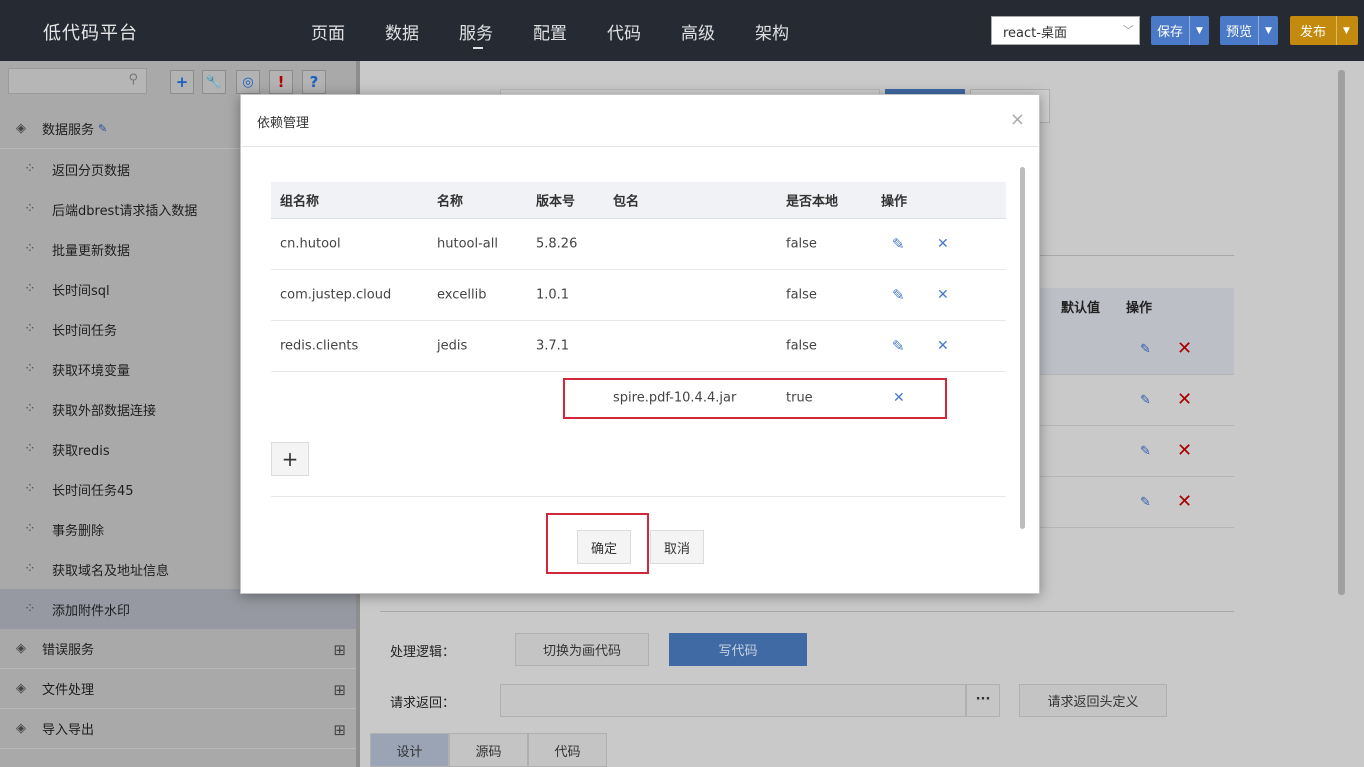  What do you see at coordinates (557, 244) in the screenshot?
I see `cell-version: 5.8.26` at bounding box center [557, 244].